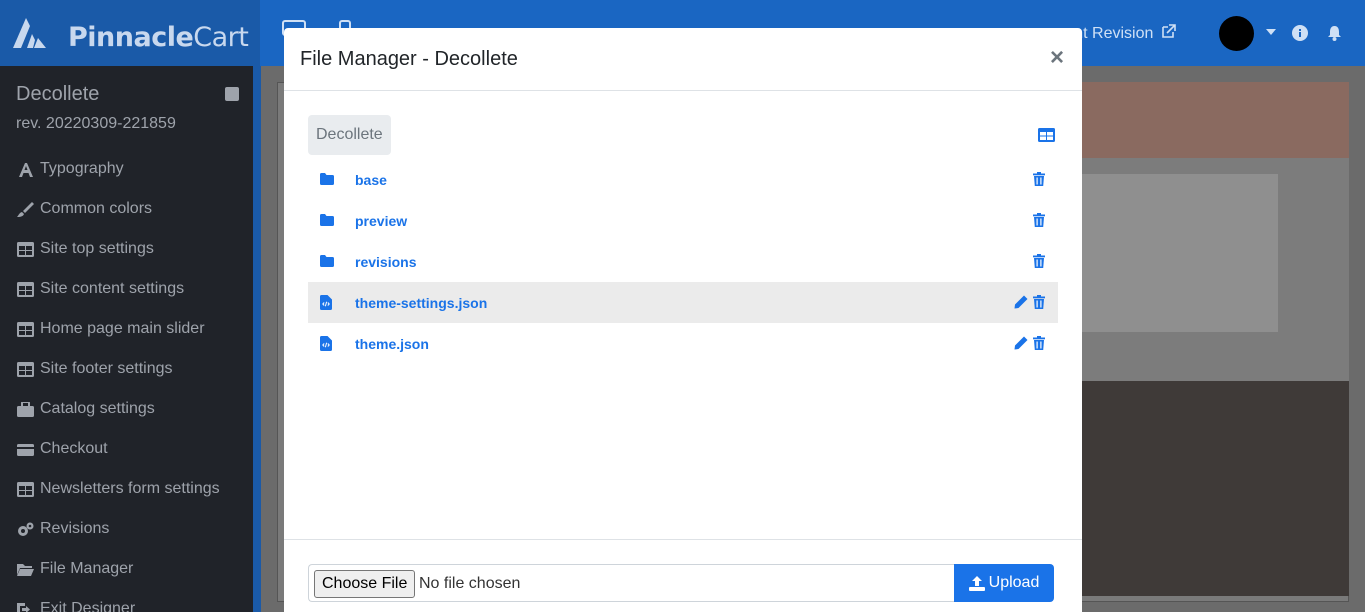 Image resolution: width=1365 pixels, height=612 pixels. What do you see at coordinates (126, 600) in the screenshot?
I see `sidebar-item-exit-designer: Exit Designer` at bounding box center [126, 600].